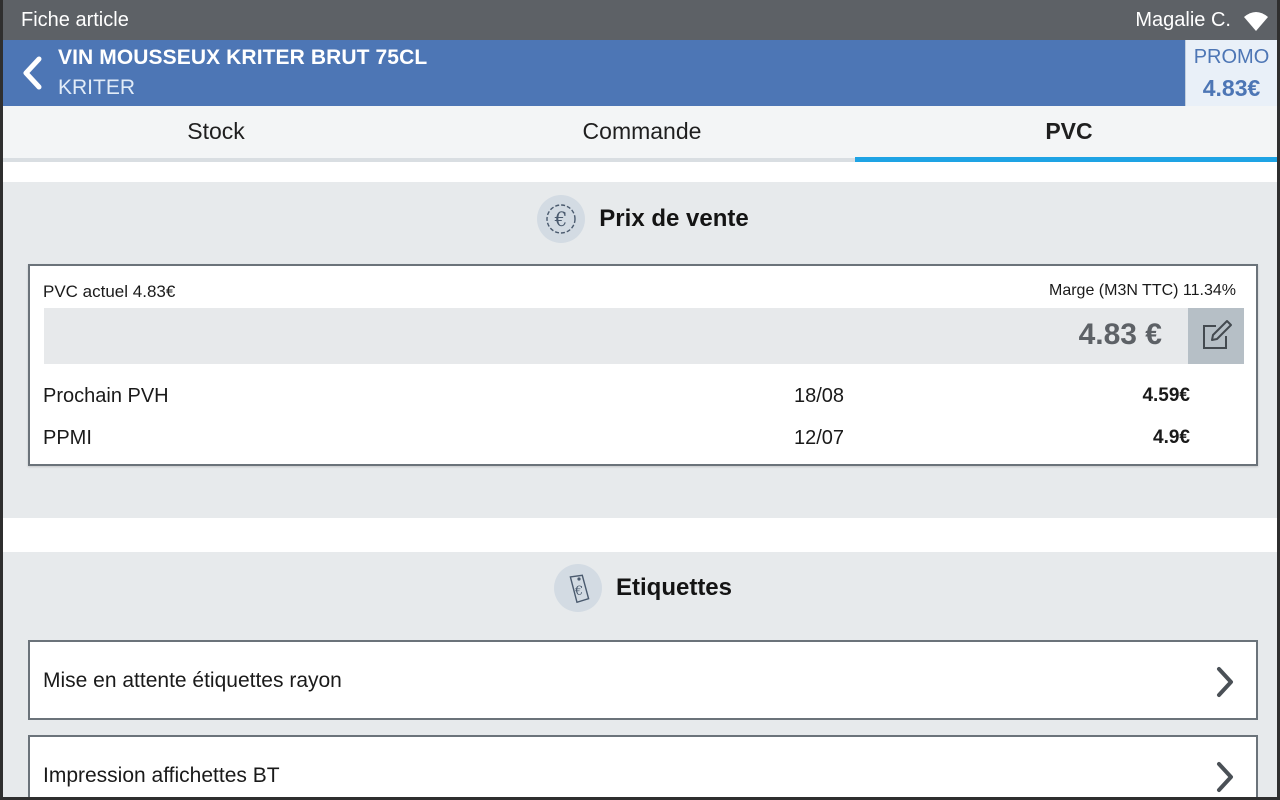 This screenshot has height=800, width=1280. What do you see at coordinates (1231, 88) in the screenshot?
I see `promo-price: 4.83€` at bounding box center [1231, 88].